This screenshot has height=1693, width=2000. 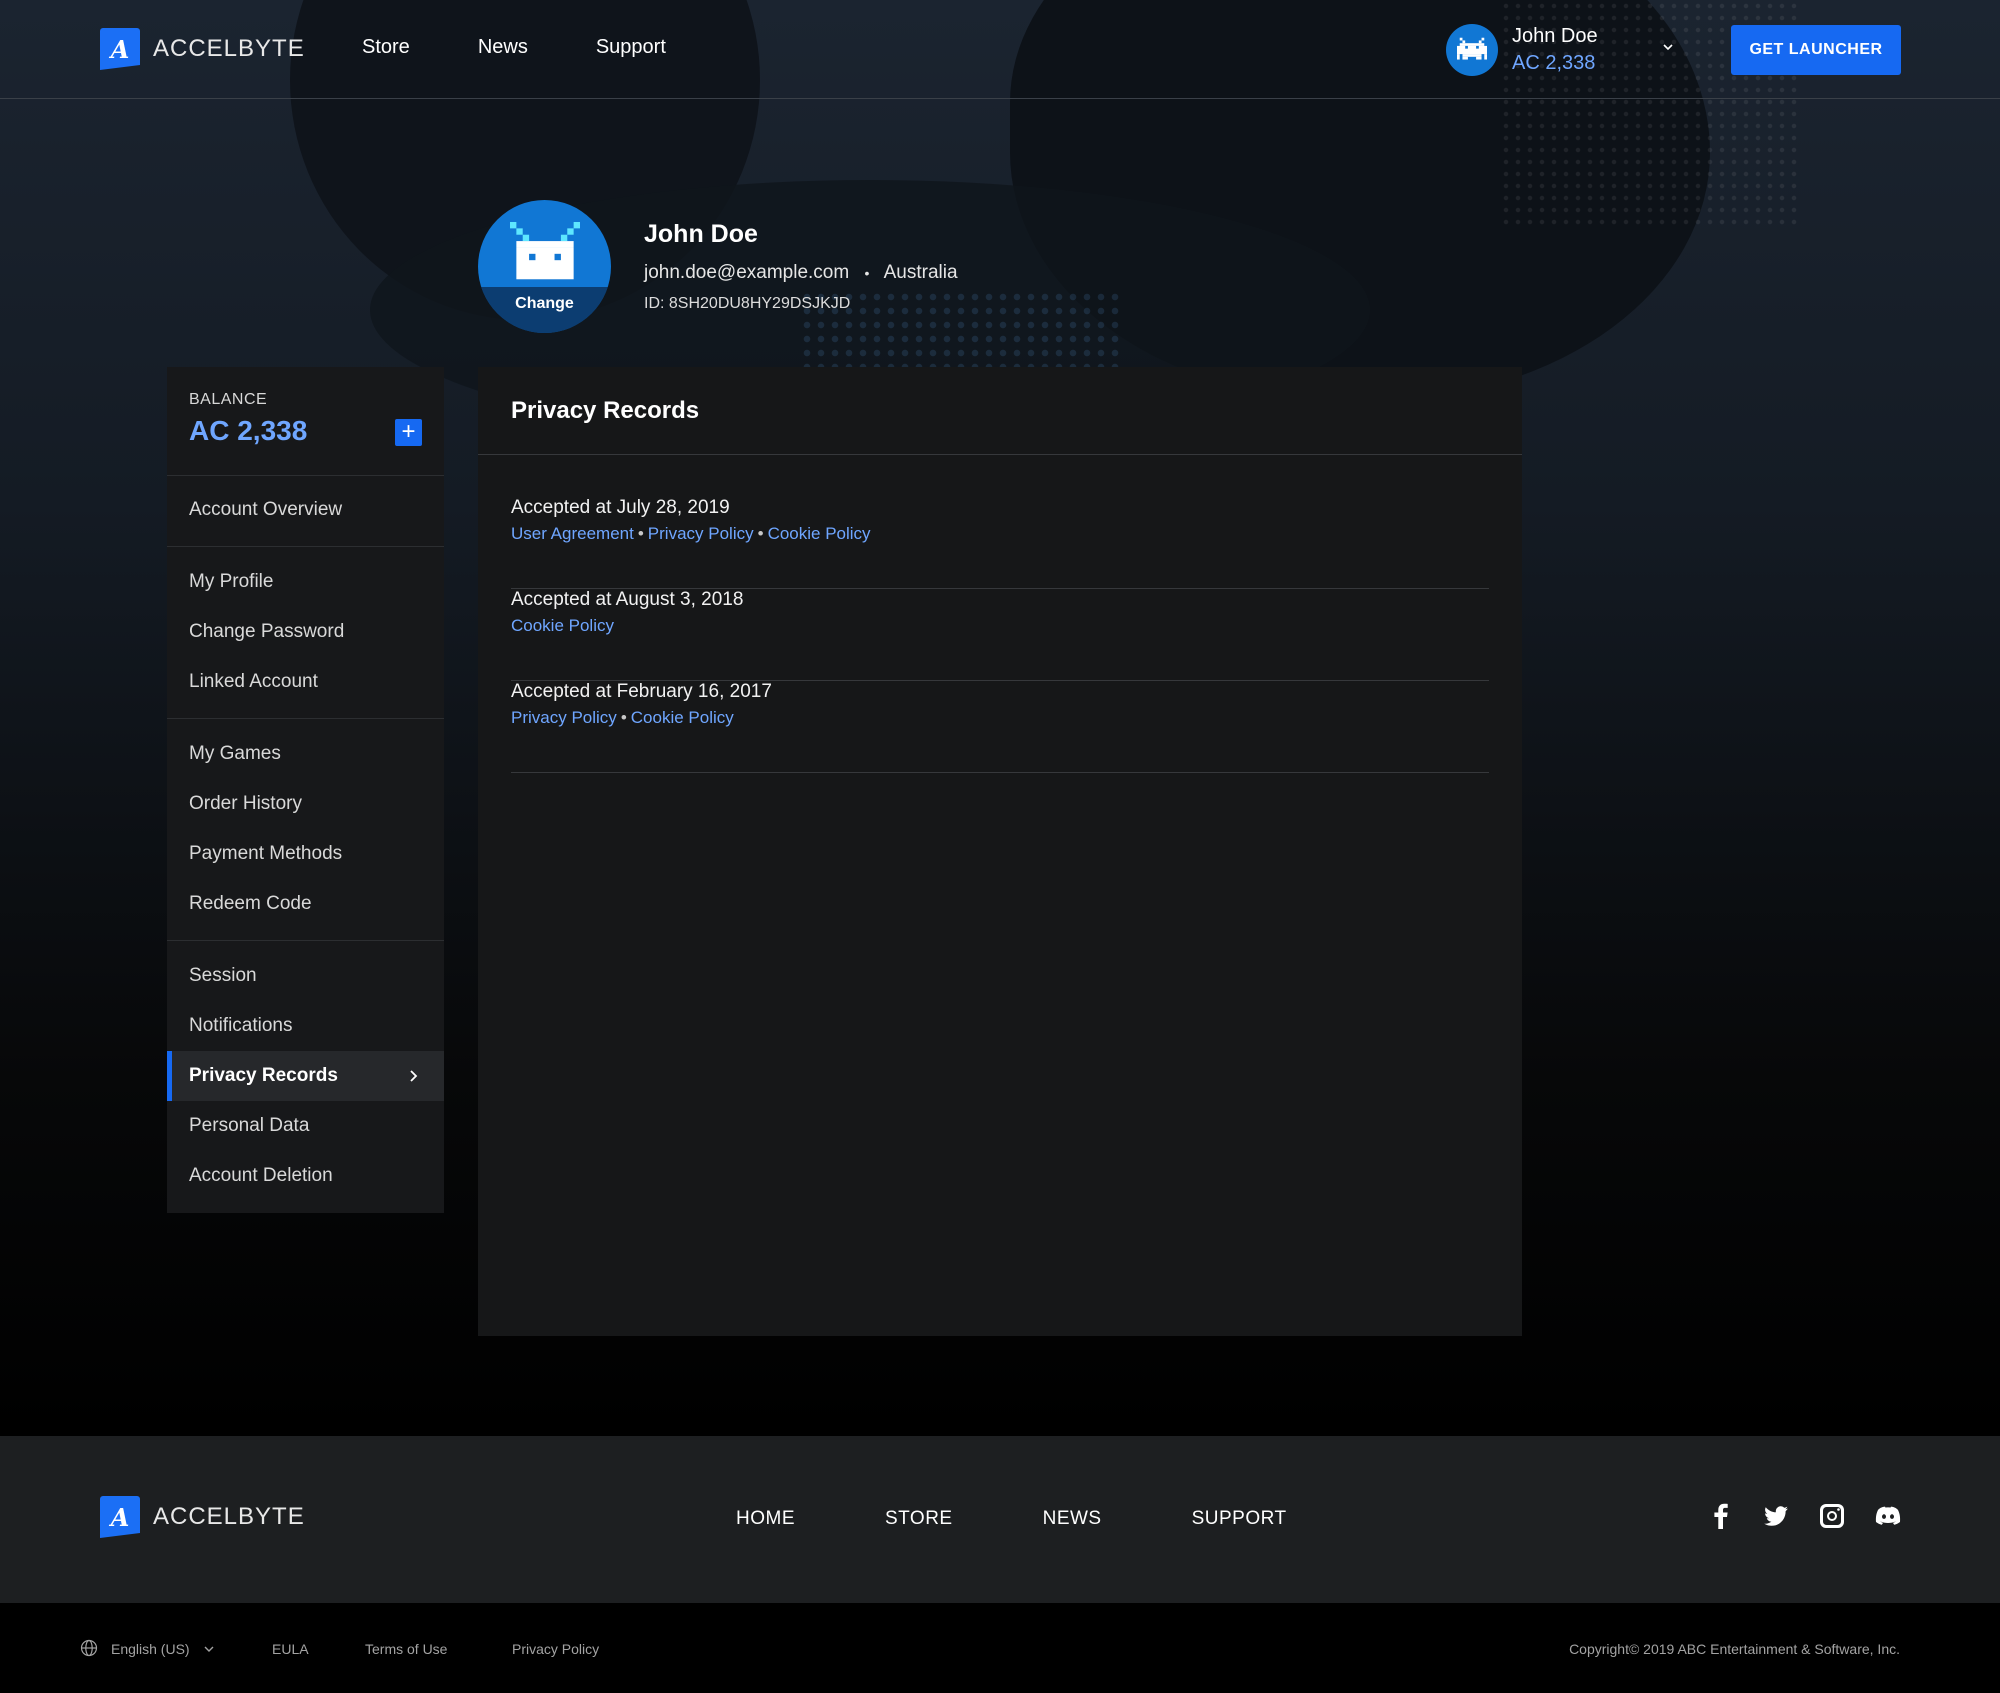 What do you see at coordinates (150, 1649) in the screenshot?
I see `language-label: English (US)` at bounding box center [150, 1649].